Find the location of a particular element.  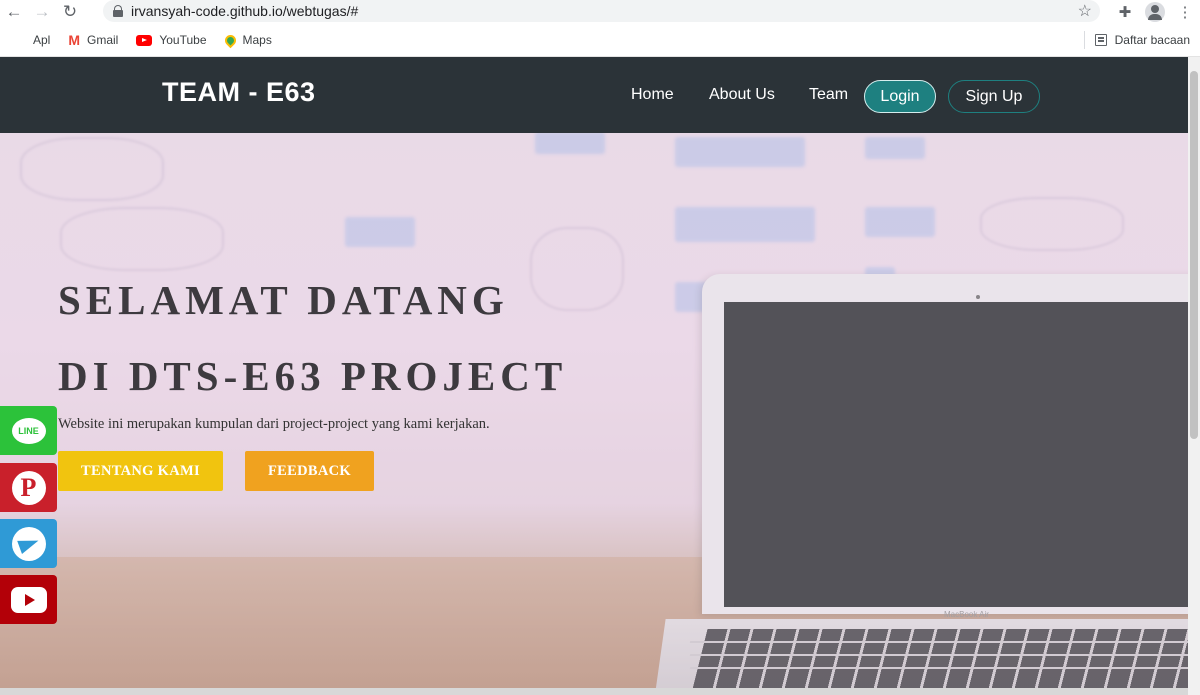

nav-home: Home is located at coordinates (652, 95).